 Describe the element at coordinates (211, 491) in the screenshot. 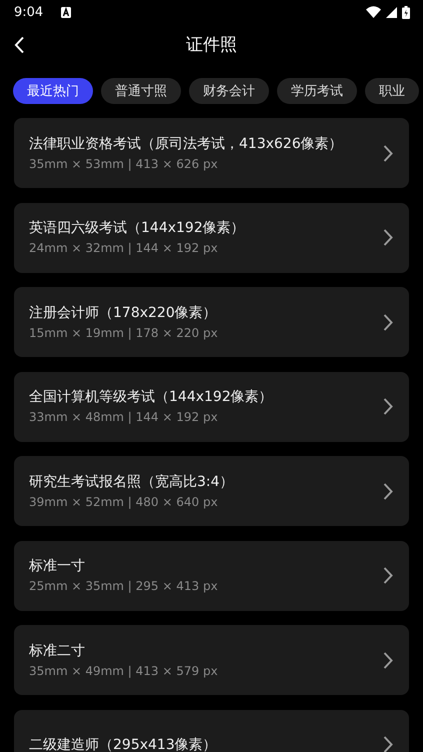

I see `photo-size-card: 研究生考试报名照（宽高比3:4） 39mm × 52mm | 480 × 640 px` at that location.